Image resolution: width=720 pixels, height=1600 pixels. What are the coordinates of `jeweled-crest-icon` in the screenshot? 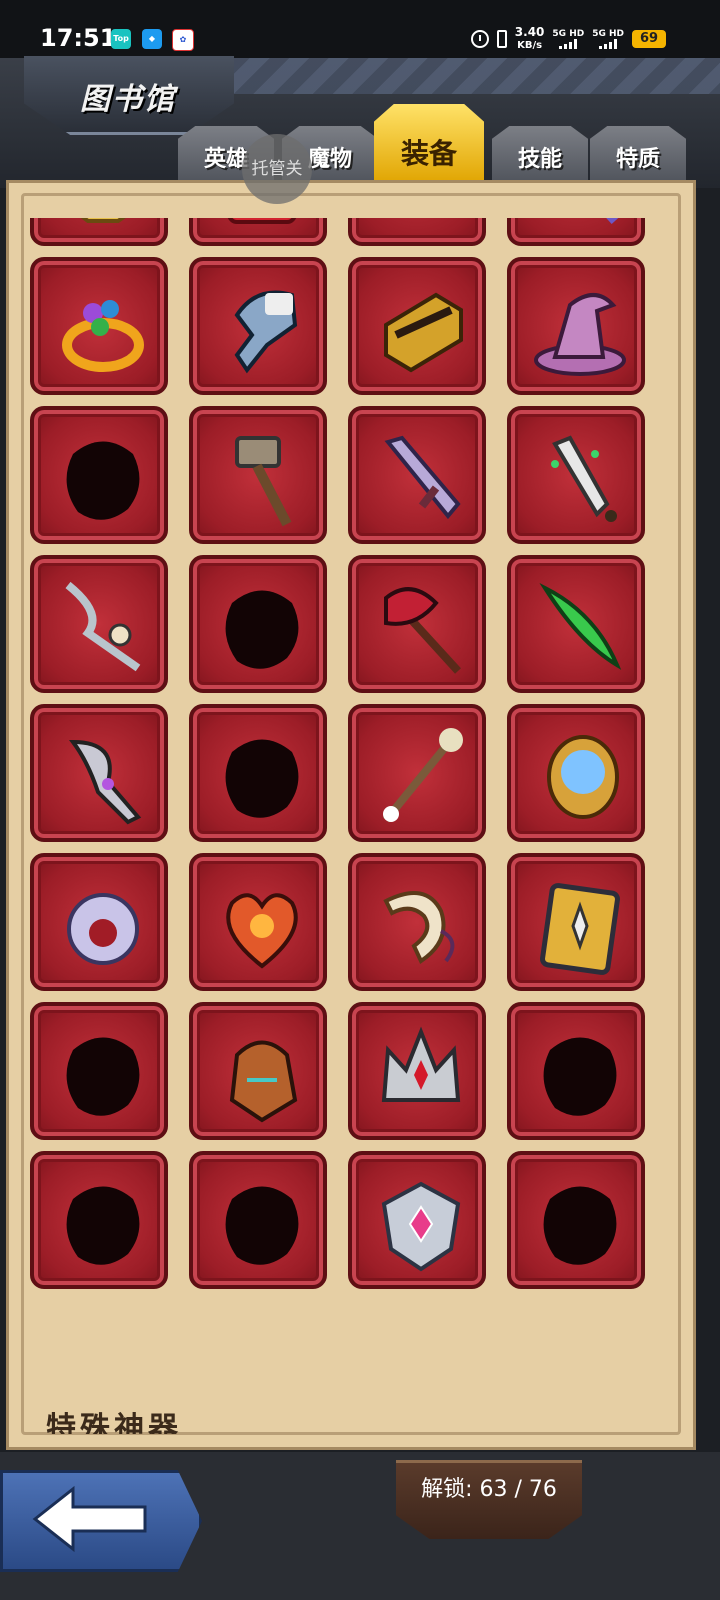 It's located at (421, 1226).